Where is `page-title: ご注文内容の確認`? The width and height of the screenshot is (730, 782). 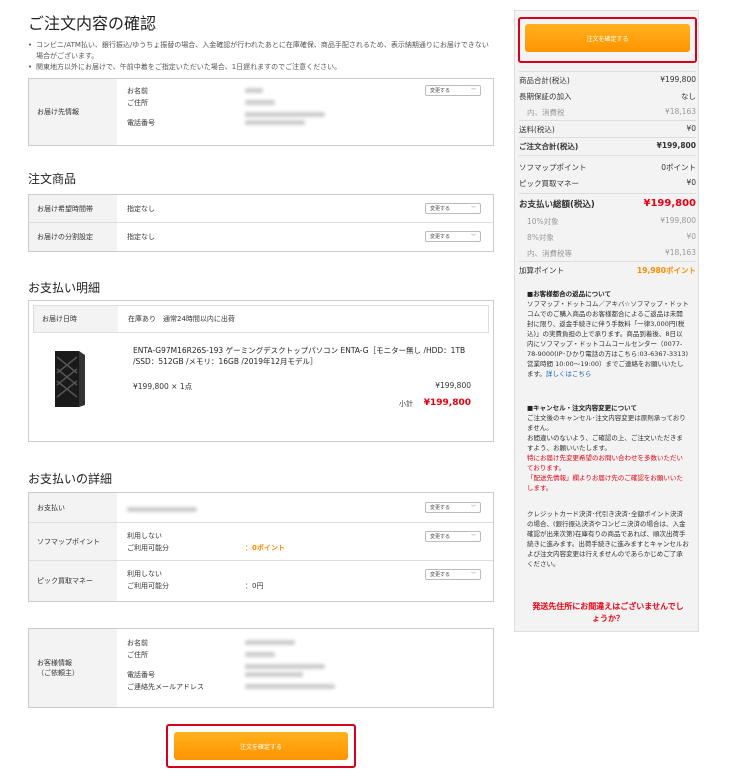
page-title: ご注文内容の確認 is located at coordinates (92, 23).